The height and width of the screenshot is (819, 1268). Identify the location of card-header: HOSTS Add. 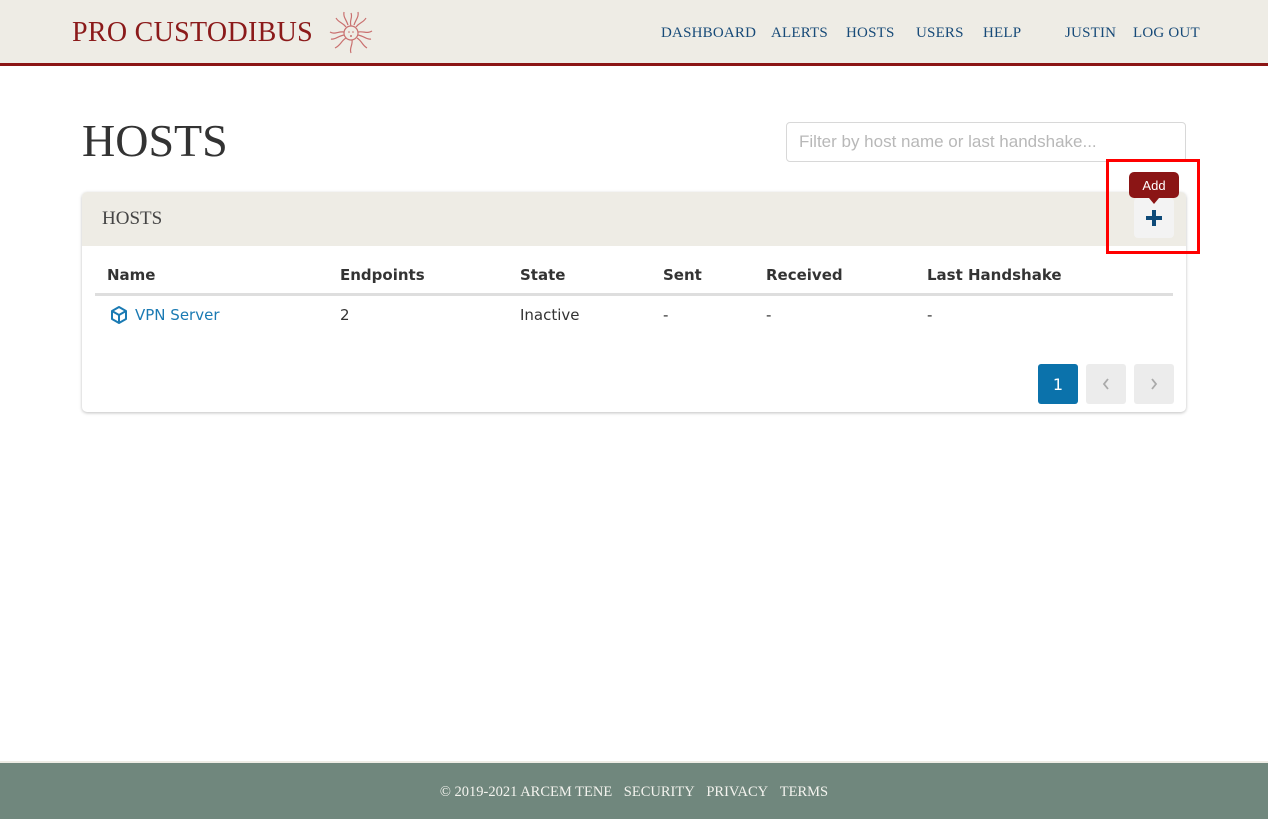
(634, 209).